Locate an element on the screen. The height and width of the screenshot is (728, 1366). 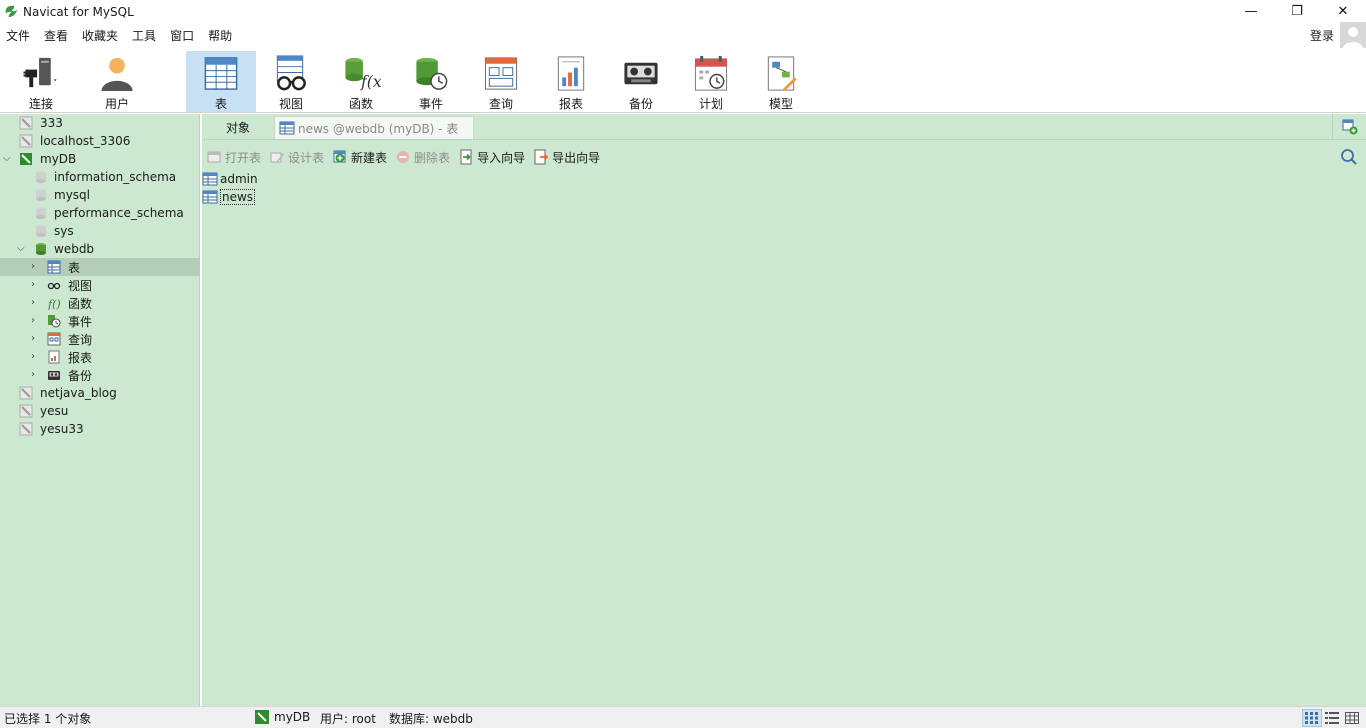
export-icon is located at coordinates (541, 157).